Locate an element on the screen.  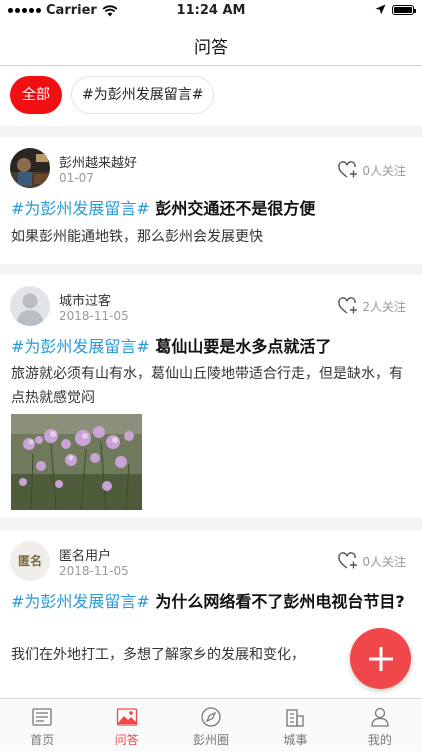
avatar-photo is located at coordinates (30, 168).